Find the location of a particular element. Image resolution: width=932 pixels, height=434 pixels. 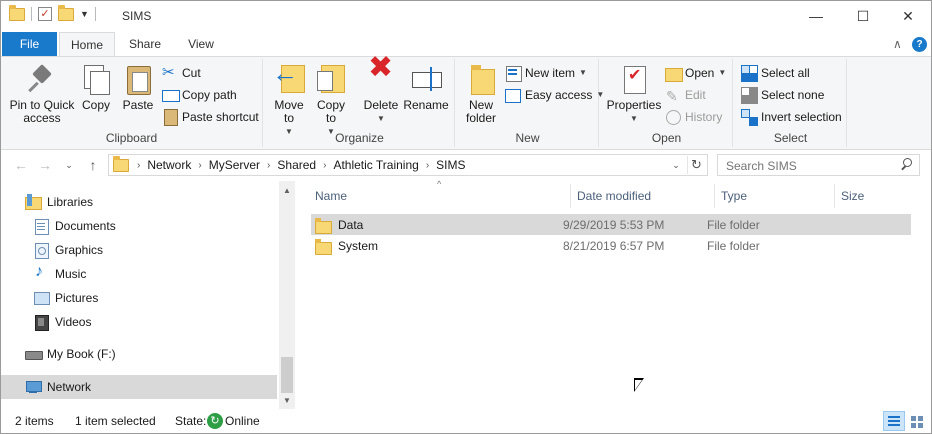

breadcrumb-shared: Shared is located at coordinates (296, 165).